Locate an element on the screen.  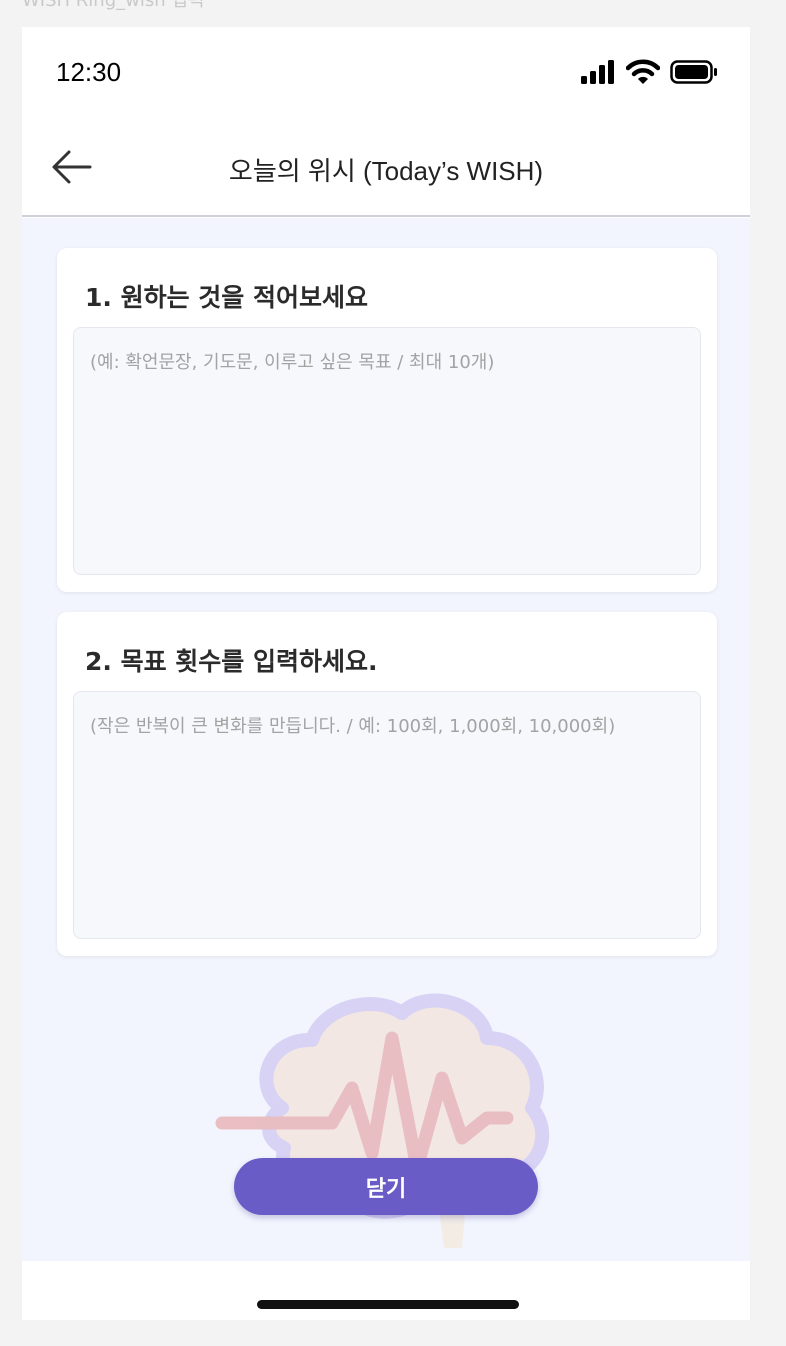
goal-count-card-title: 2. 목표 횟수를 입력하세요. is located at coordinates (231, 661).